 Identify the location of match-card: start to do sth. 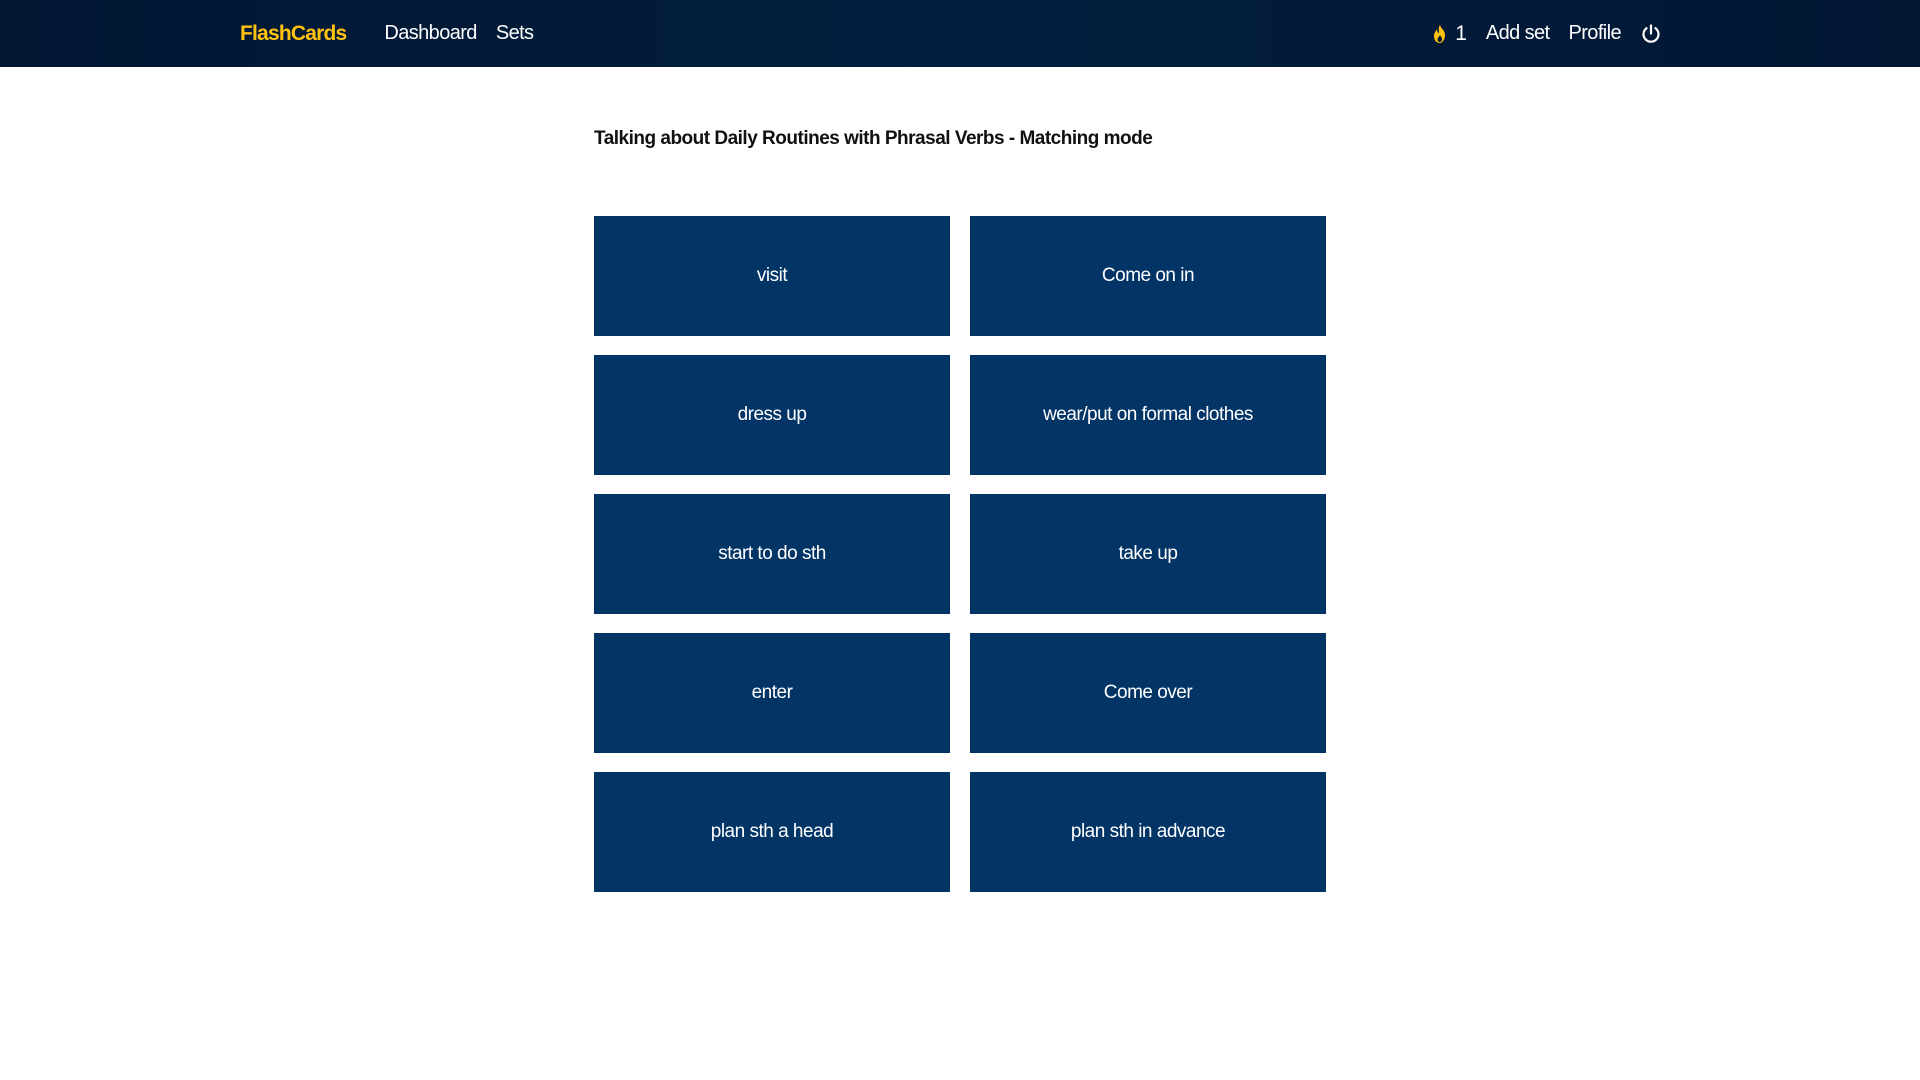
(772, 554).